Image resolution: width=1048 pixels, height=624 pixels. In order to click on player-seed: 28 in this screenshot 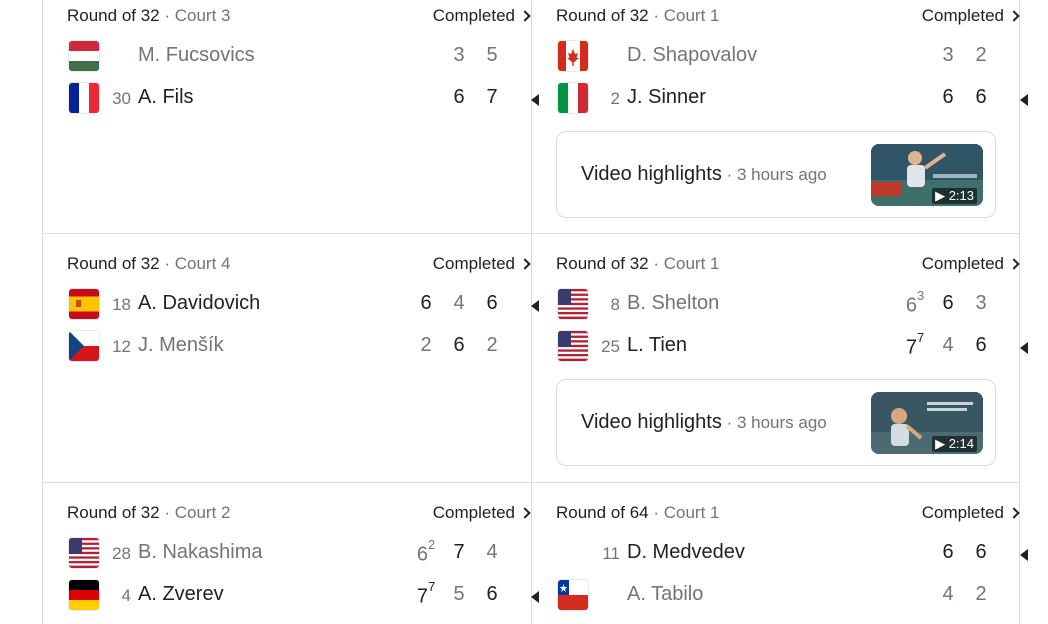, I will do `click(121, 553)`.